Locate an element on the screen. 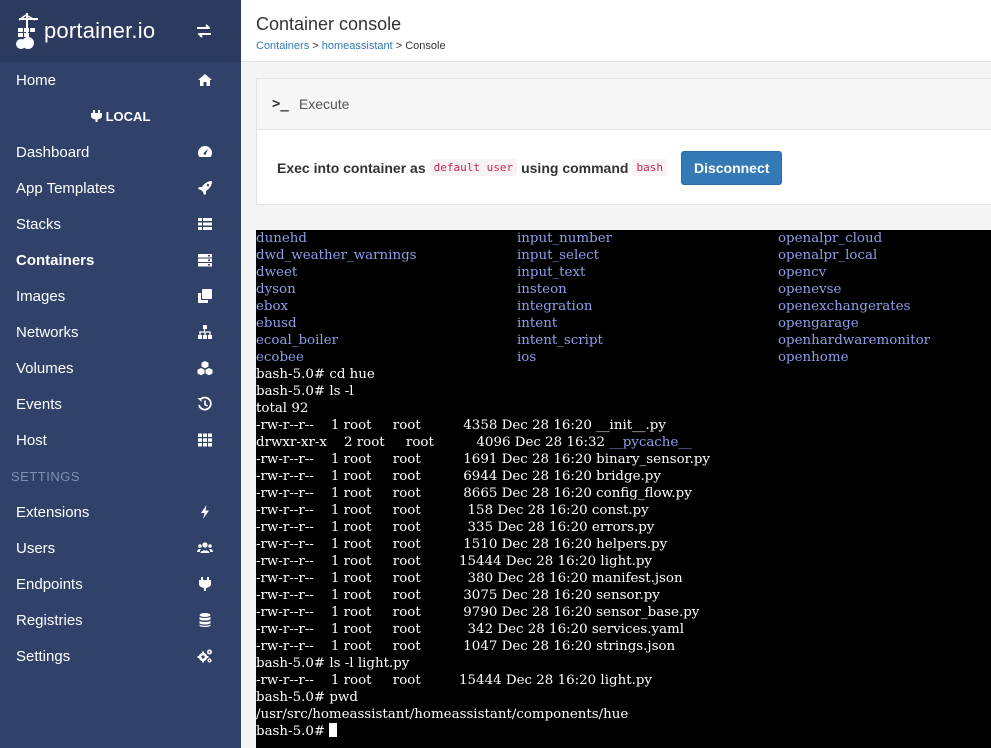  terminal-dir-entry: __pycache__ is located at coordinates (650, 442).